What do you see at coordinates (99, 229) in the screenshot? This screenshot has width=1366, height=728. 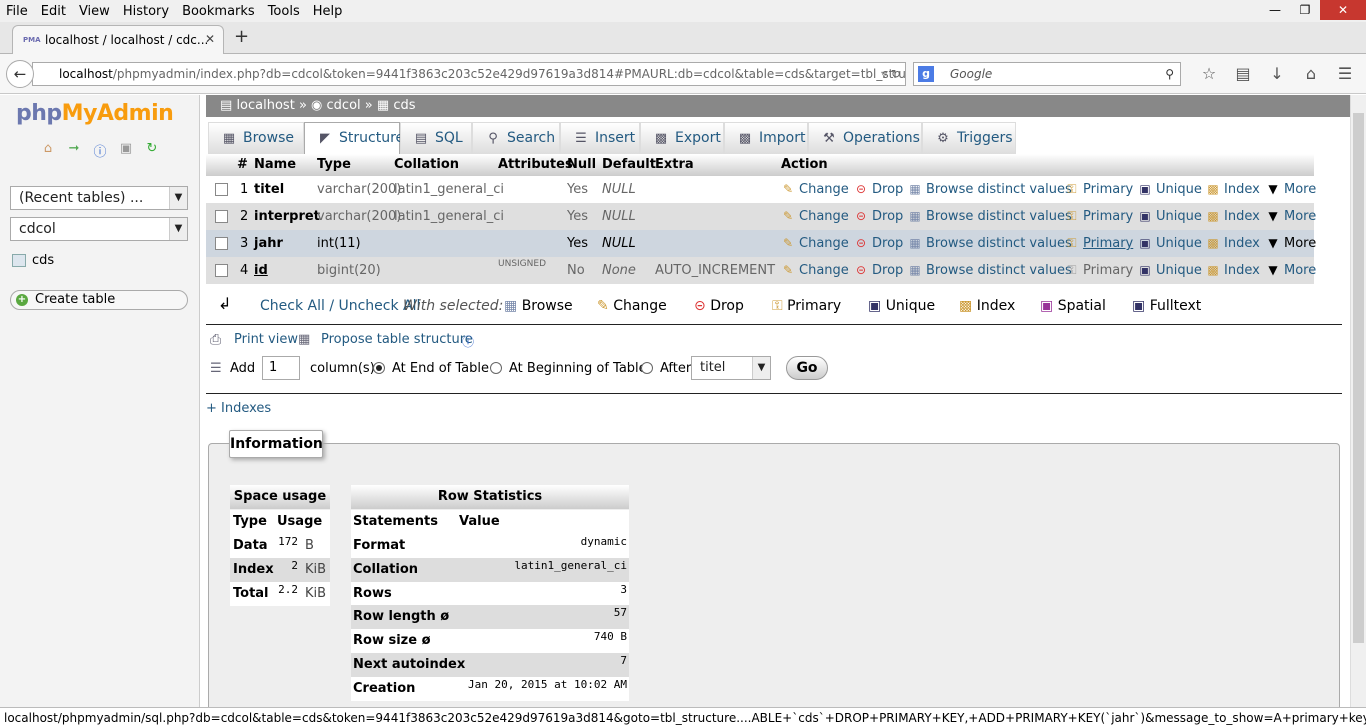 I see `database-select: cdcol ▼` at bounding box center [99, 229].